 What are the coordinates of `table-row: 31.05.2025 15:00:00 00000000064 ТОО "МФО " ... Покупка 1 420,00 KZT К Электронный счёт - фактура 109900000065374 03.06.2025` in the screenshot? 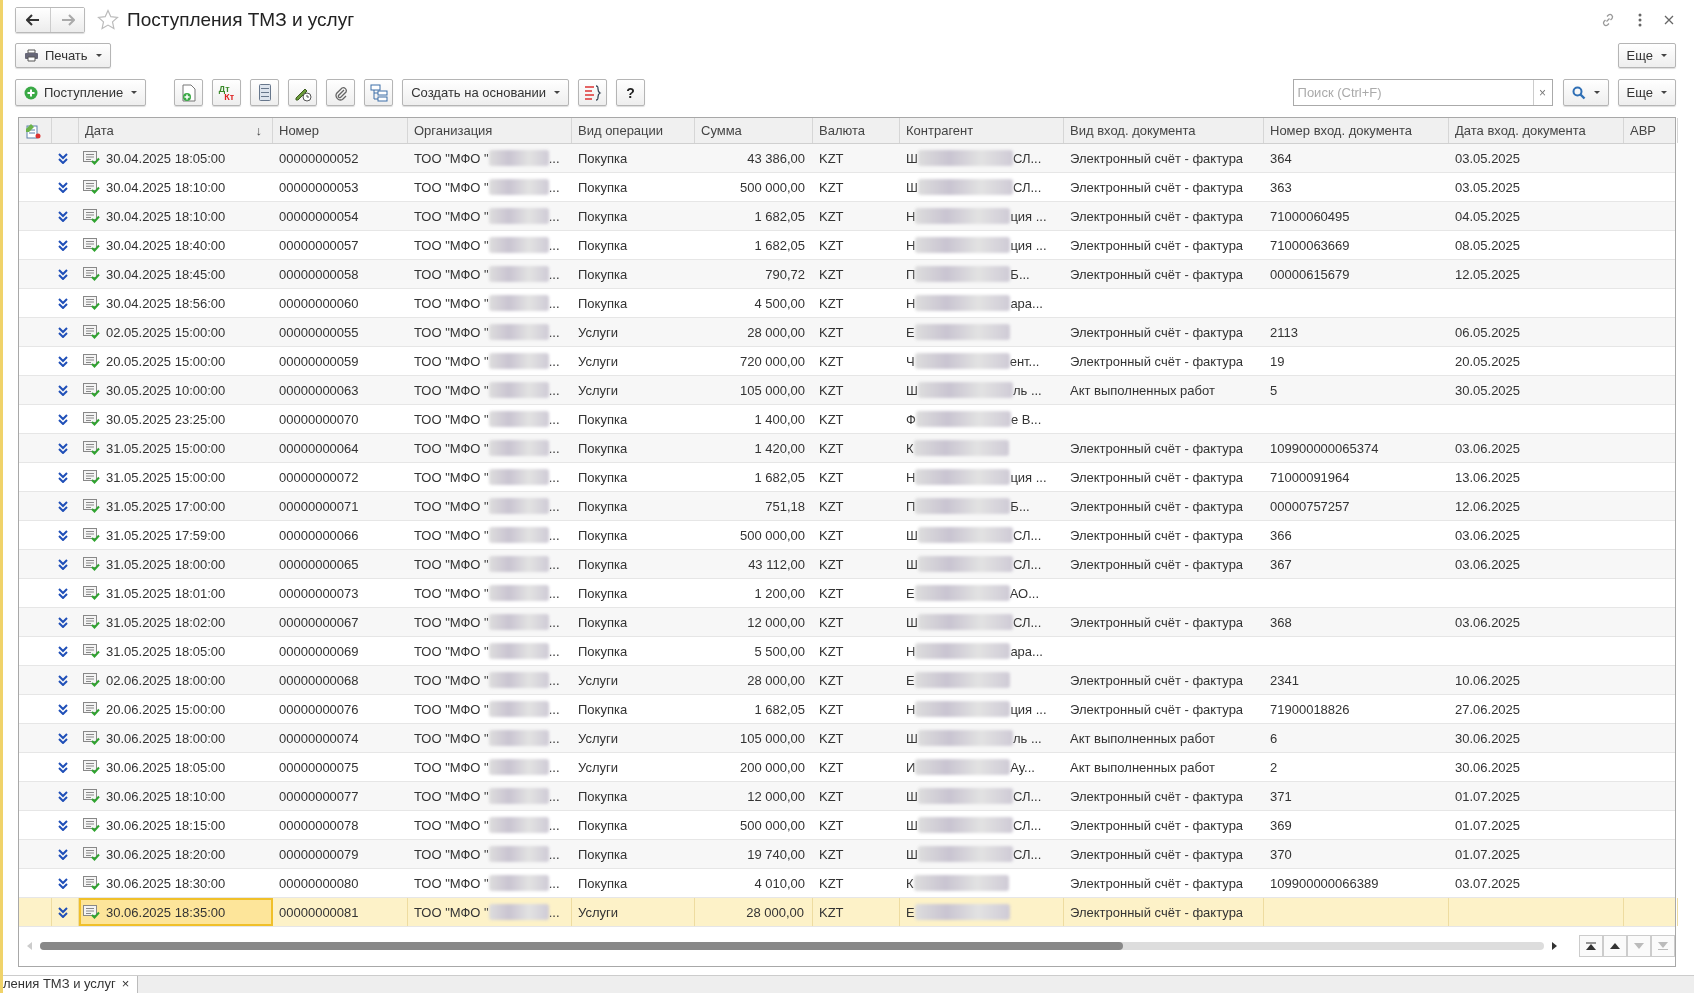 It's located at (847, 448).